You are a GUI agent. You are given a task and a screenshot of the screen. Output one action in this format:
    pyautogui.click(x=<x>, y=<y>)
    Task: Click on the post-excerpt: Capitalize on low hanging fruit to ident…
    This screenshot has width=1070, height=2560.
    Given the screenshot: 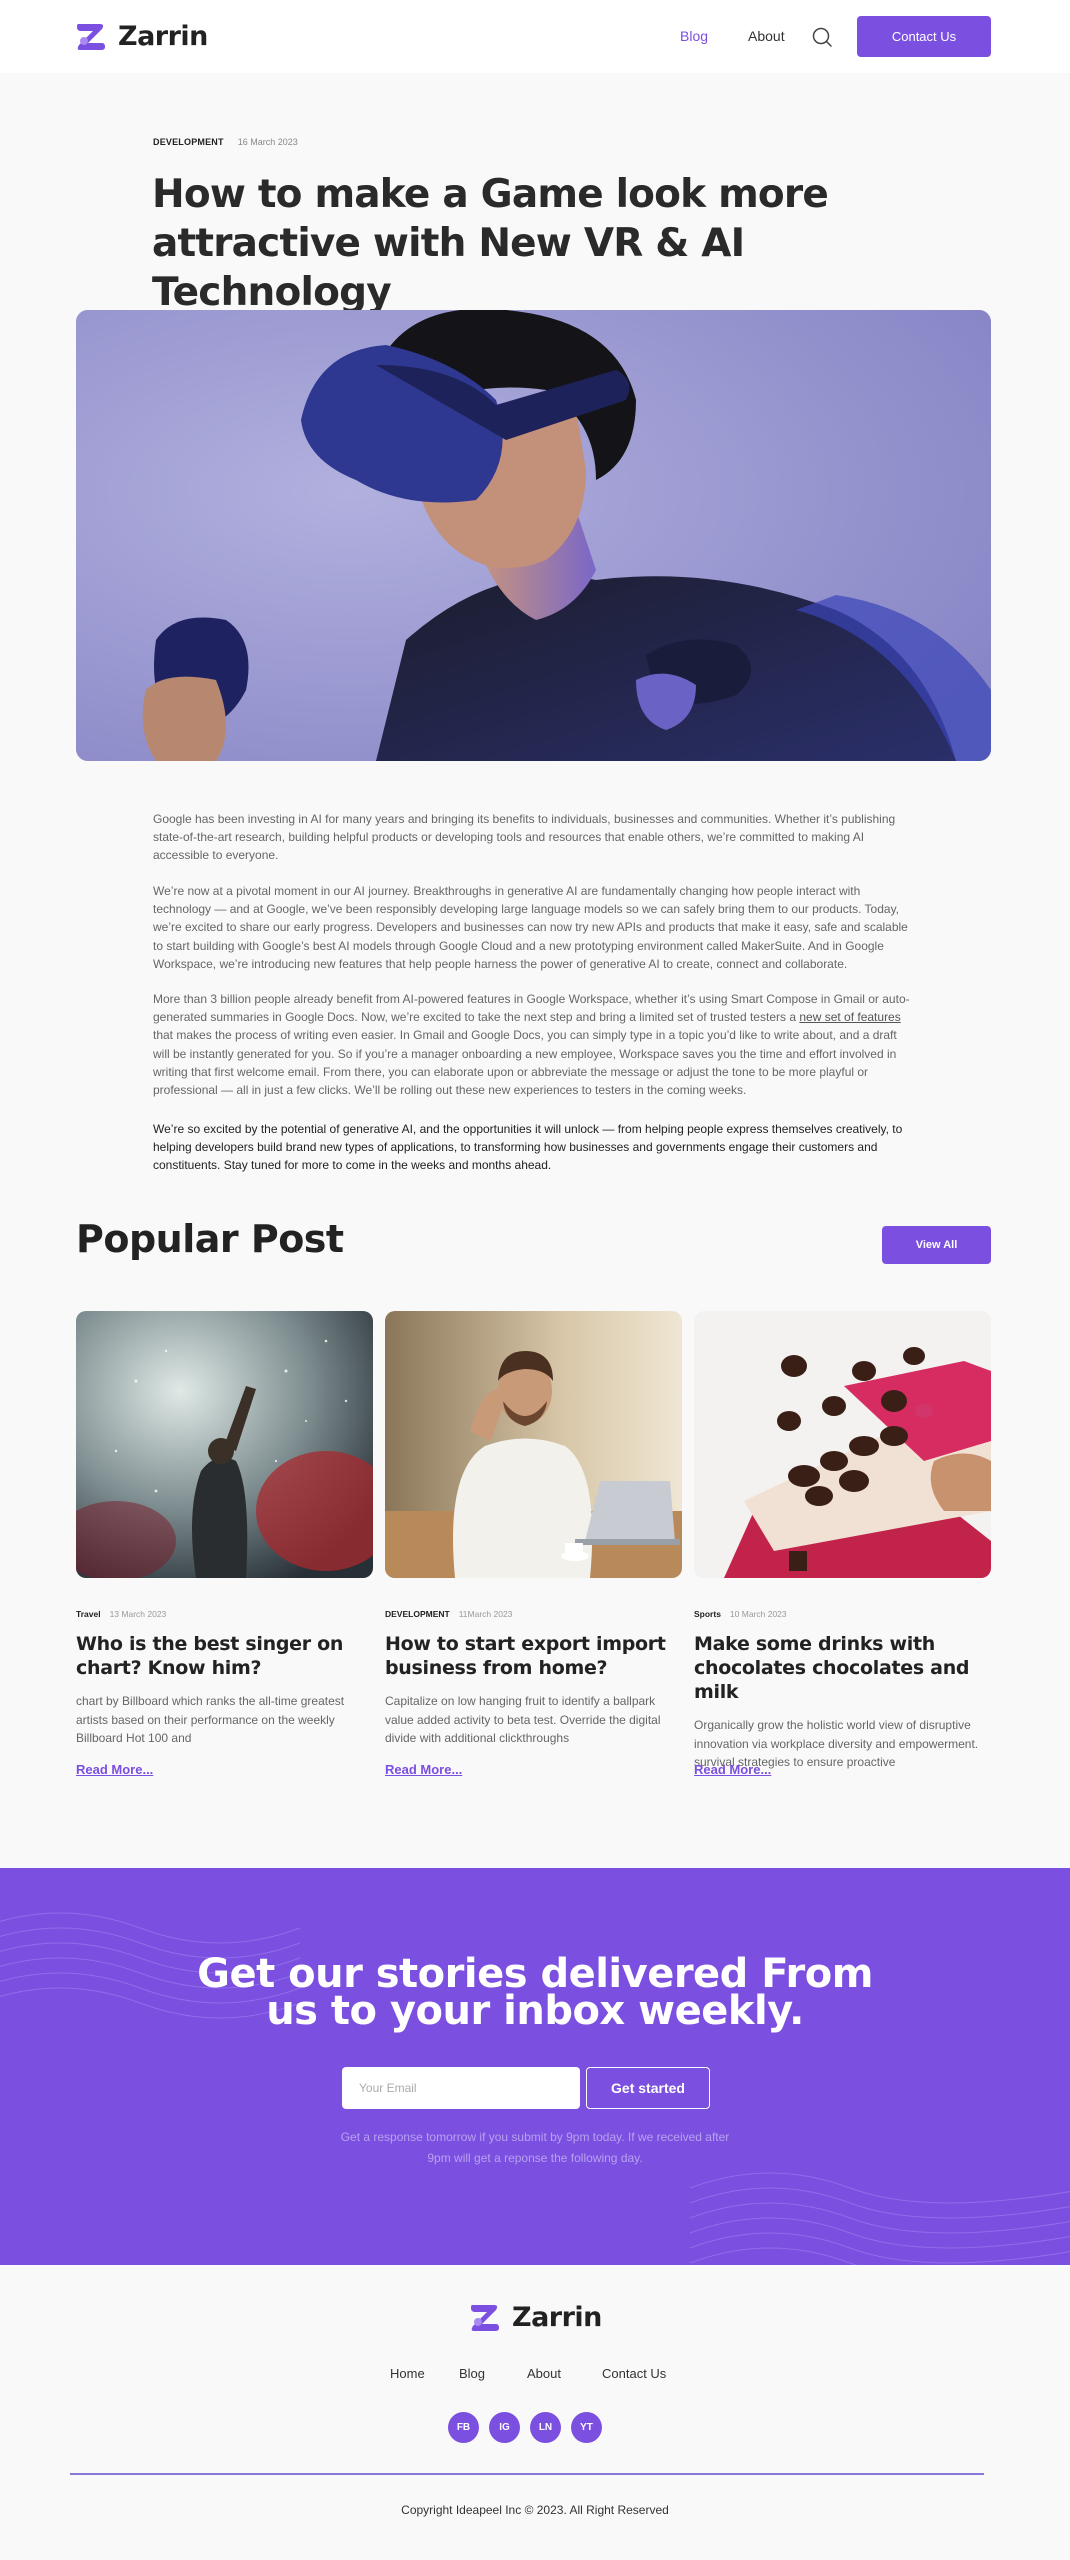 What is the action you would take?
    pyautogui.click(x=523, y=1719)
    